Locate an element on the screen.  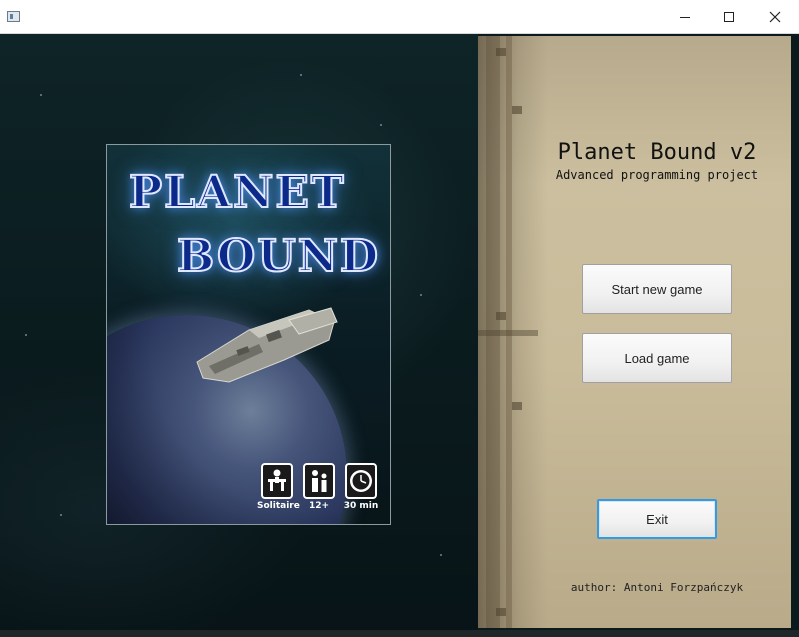
close-icon is located at coordinates (775, 17).